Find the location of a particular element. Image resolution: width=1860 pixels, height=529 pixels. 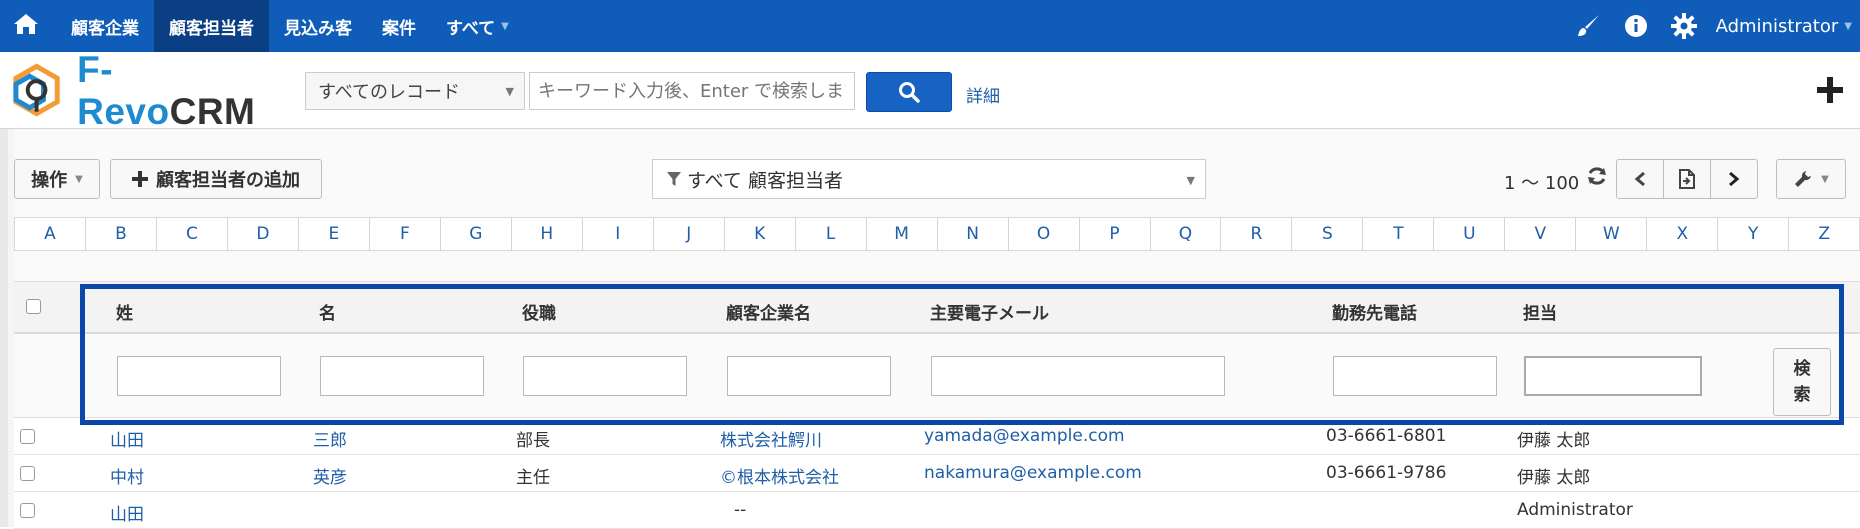

cell-email: yamada@example.com is located at coordinates (1024, 436).